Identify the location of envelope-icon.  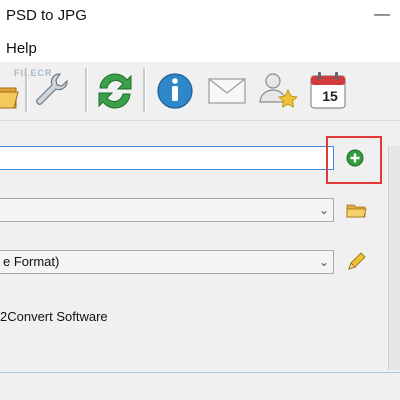
(227, 91).